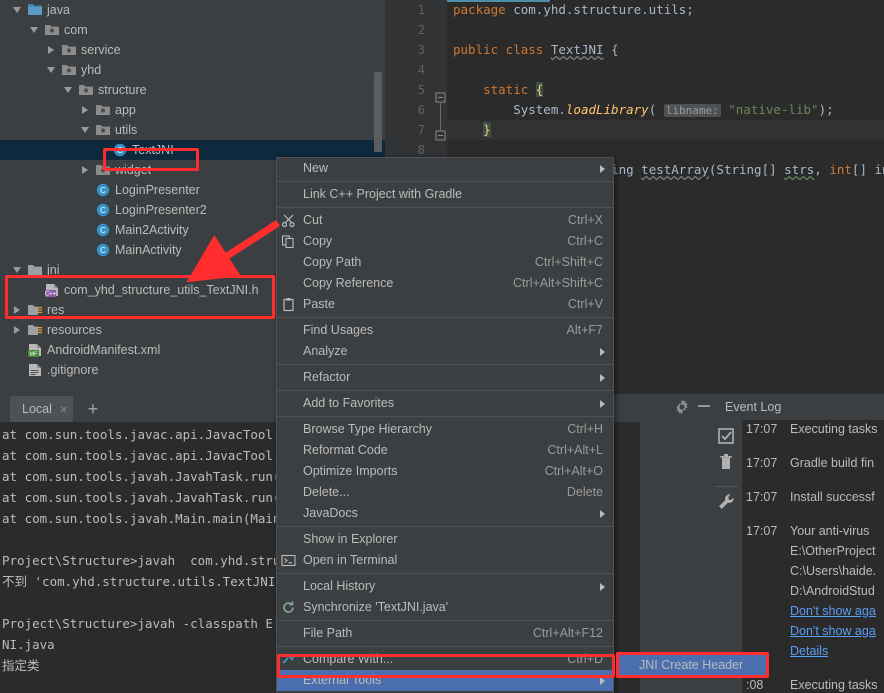 The height and width of the screenshot is (693, 884). What do you see at coordinates (445, 262) in the screenshot?
I see `menu-item-copy-path: Copy Path Ctrl+Shift+C` at bounding box center [445, 262].